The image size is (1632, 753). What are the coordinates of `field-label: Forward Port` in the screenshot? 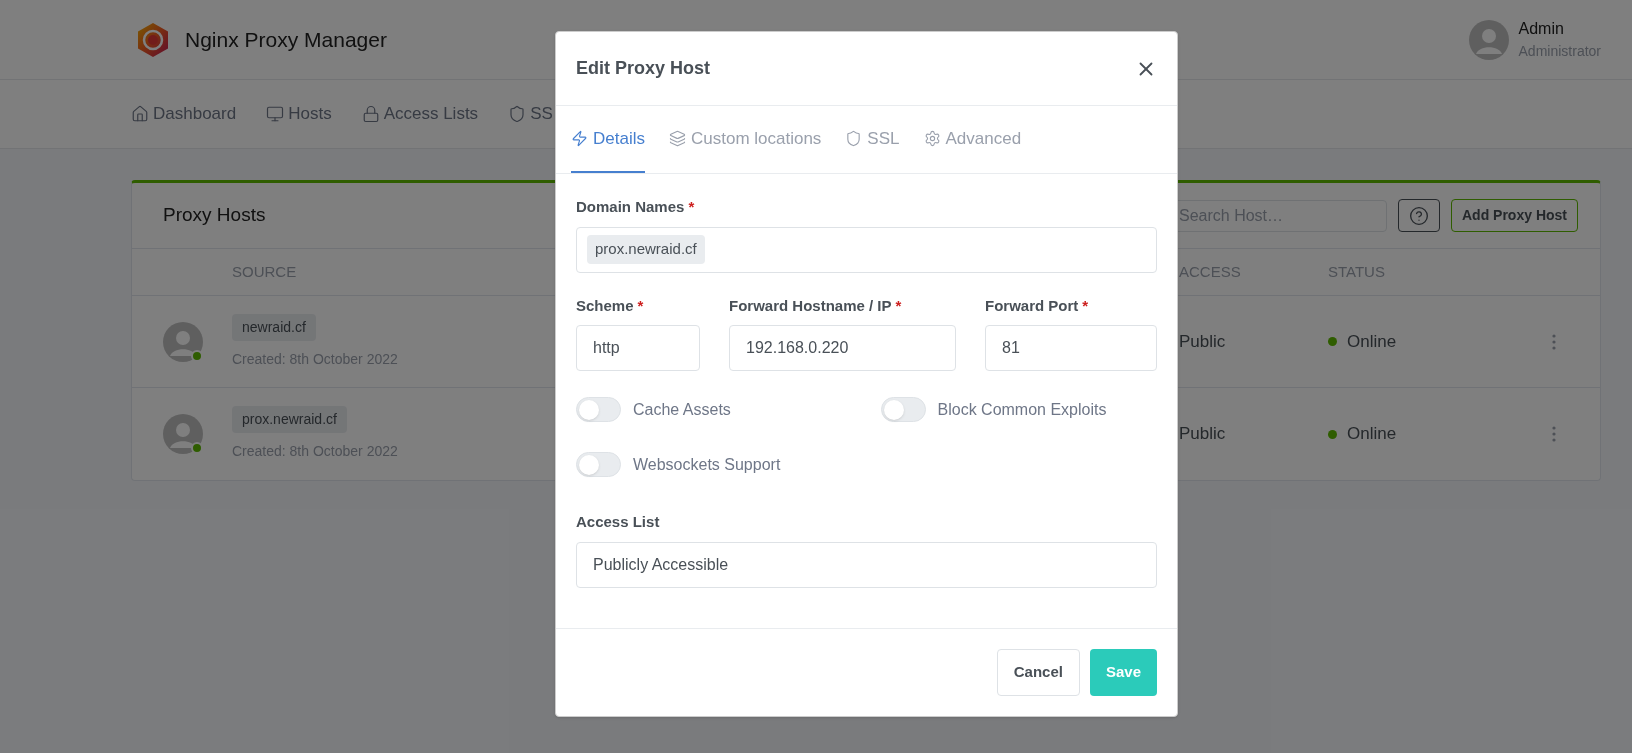 It's located at (1032, 305).